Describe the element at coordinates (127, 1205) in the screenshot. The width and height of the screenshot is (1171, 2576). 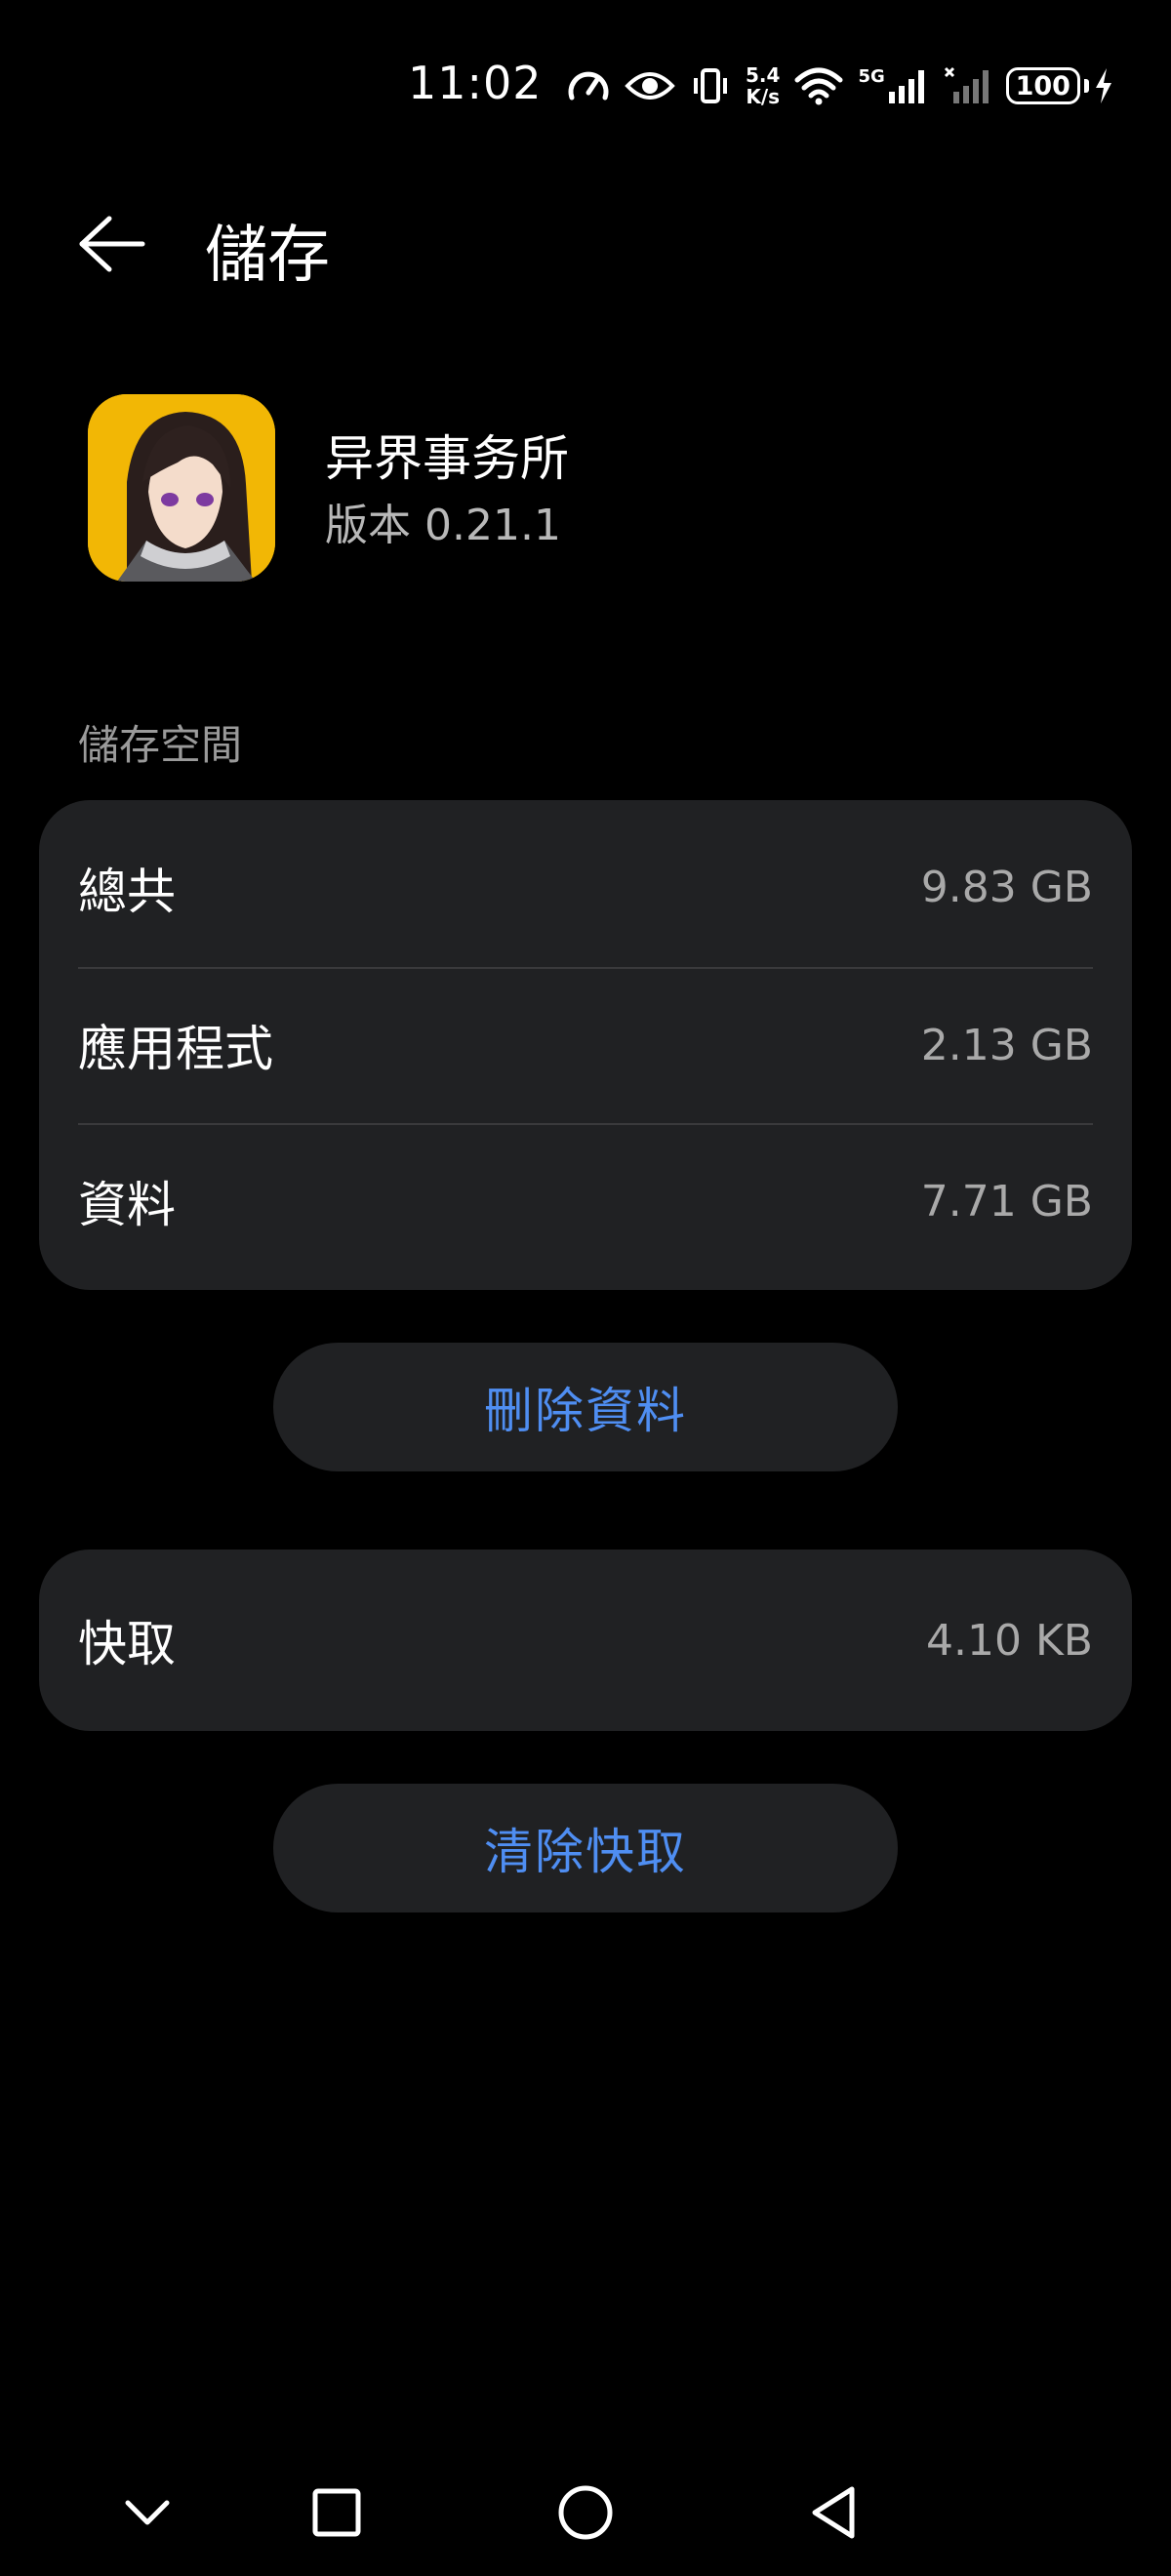
I see `row-label: 資料` at that location.